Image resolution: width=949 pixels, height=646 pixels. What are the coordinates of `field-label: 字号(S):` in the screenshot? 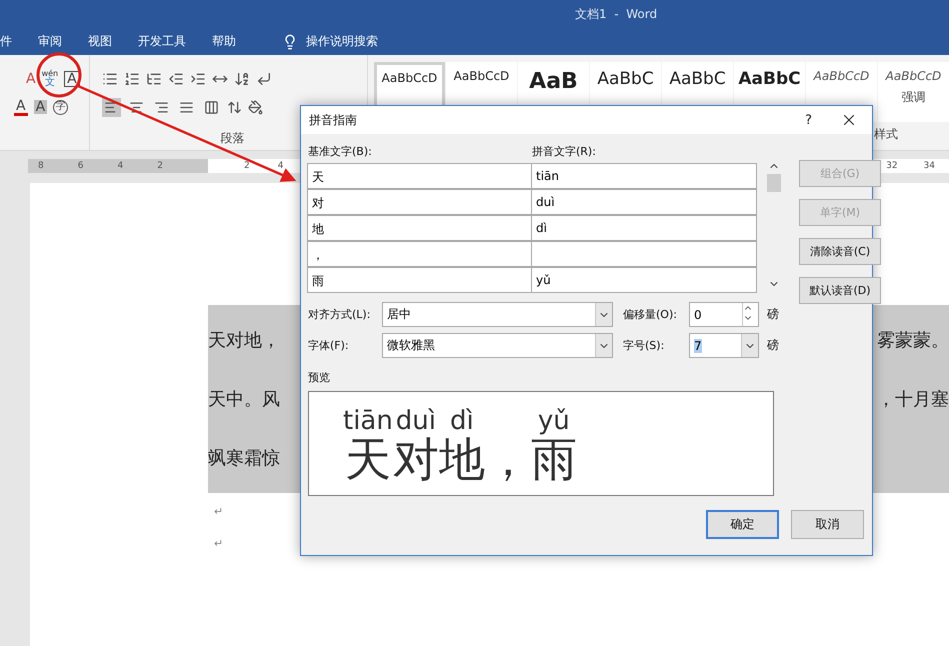 It's located at (644, 345).